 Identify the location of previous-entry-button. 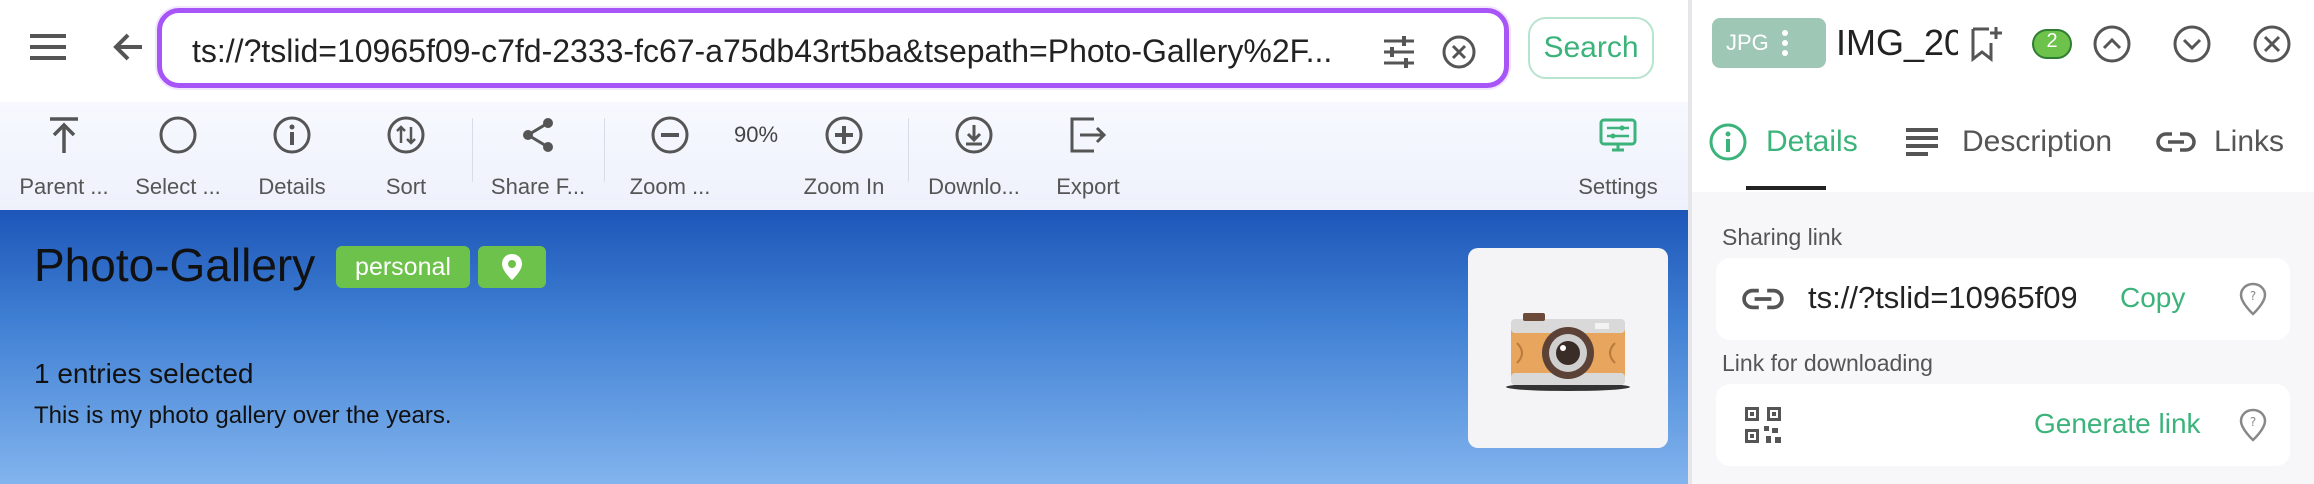
(2112, 44).